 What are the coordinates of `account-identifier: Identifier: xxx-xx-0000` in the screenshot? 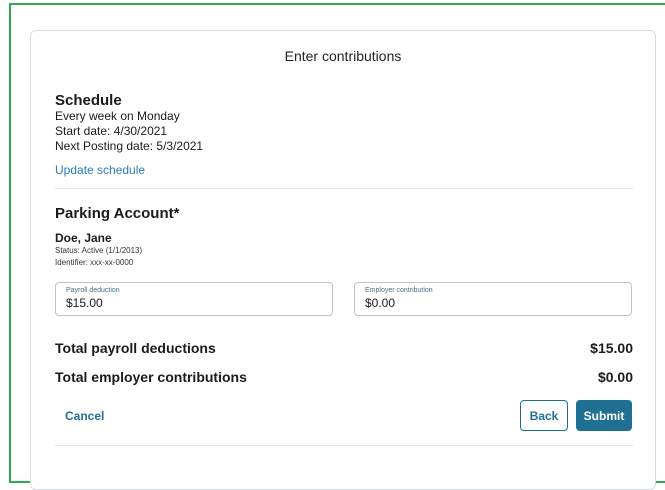 It's located at (94, 262).